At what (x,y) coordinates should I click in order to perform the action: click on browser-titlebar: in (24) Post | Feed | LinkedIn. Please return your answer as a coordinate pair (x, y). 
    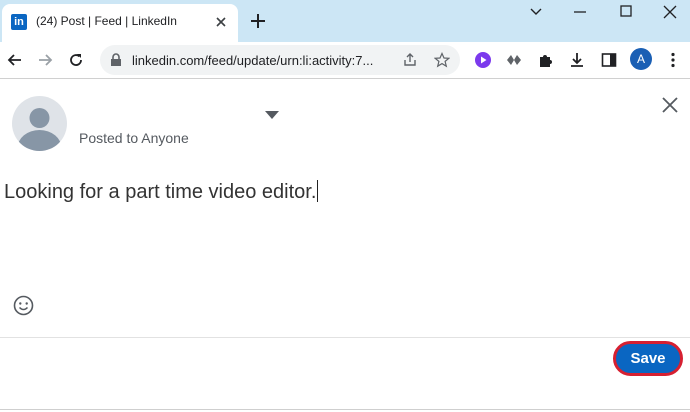
    Looking at the image, I should click on (345, 21).